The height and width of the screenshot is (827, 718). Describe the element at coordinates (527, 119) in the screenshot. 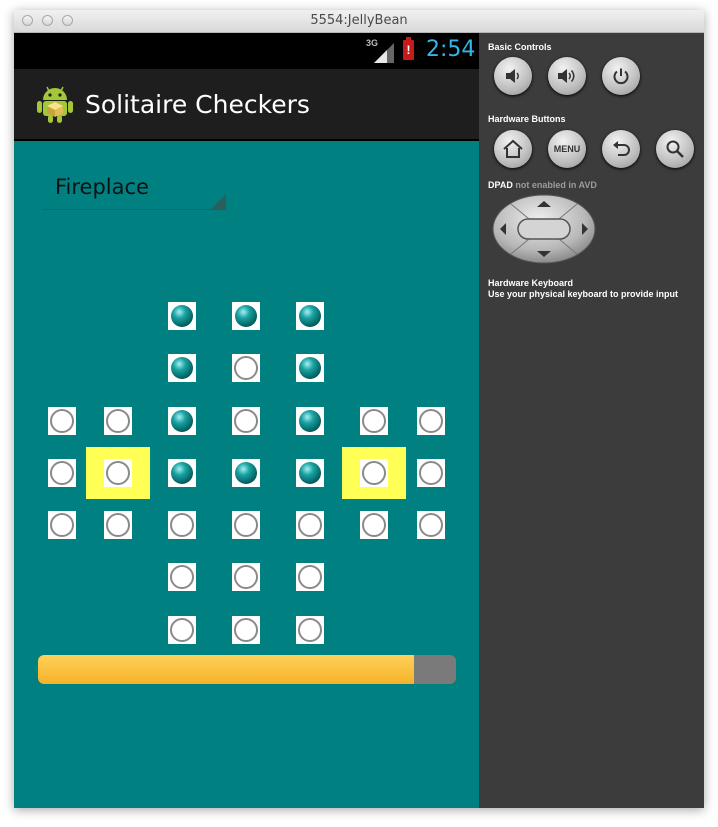

I see `hardware-buttons-heading: Hardware Buttons` at that location.